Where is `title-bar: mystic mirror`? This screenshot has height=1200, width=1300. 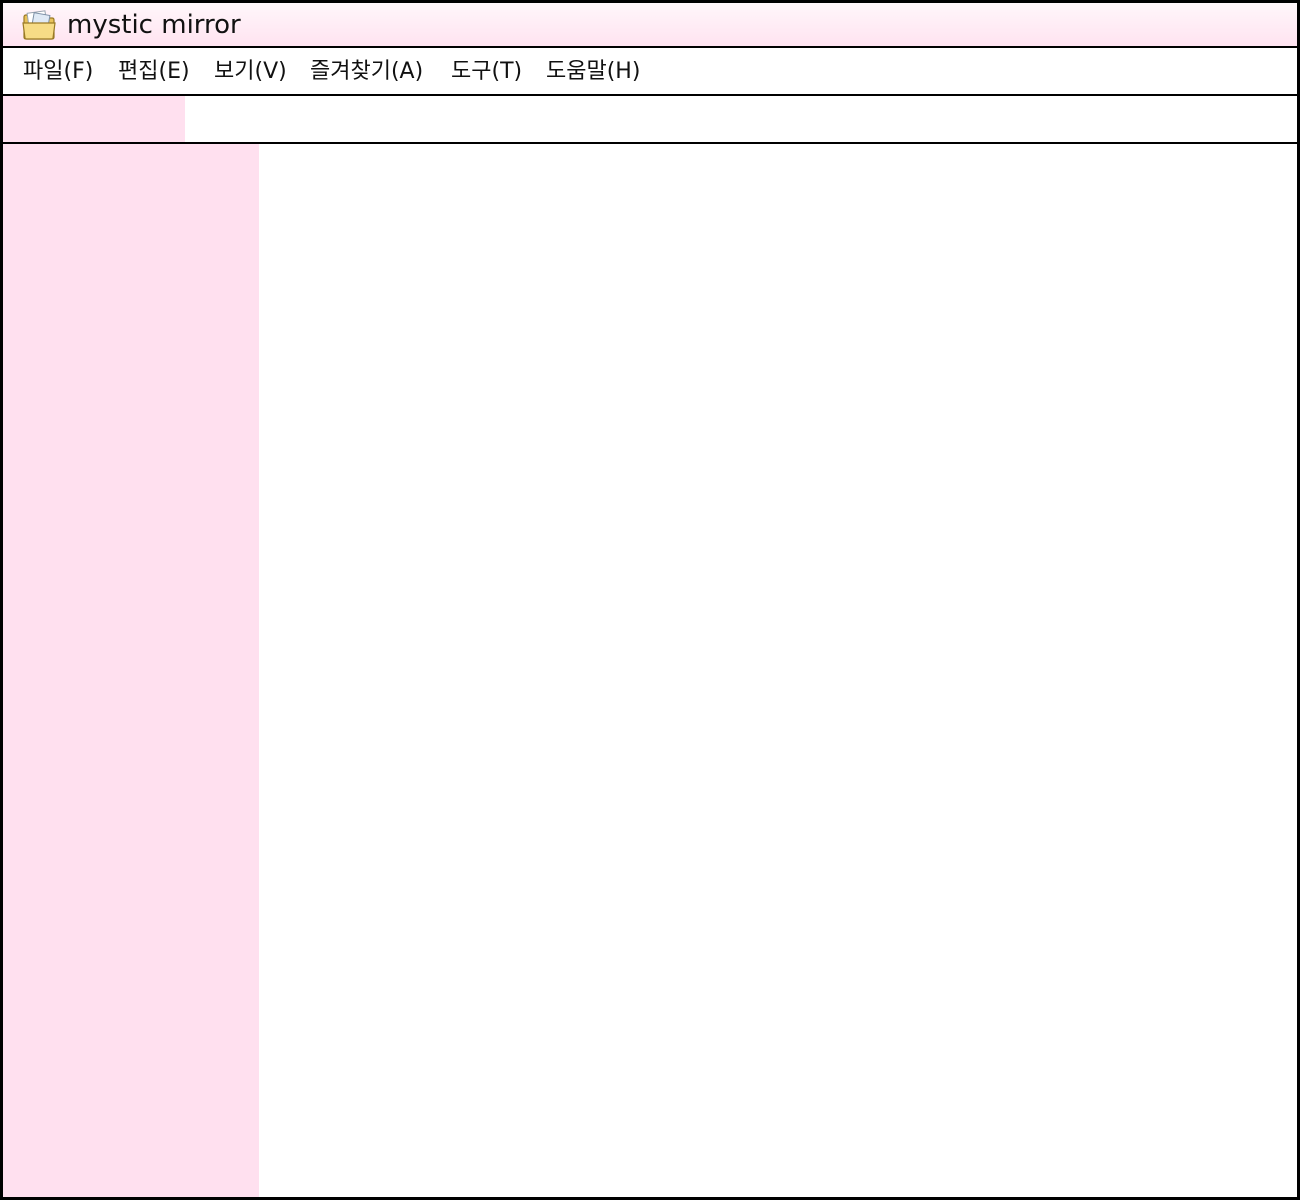 title-bar: mystic mirror is located at coordinates (650, 25).